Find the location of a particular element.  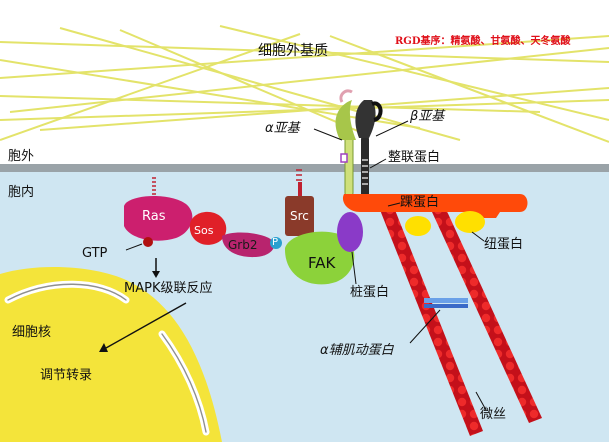

fak-label: FAK is located at coordinates (322, 263).